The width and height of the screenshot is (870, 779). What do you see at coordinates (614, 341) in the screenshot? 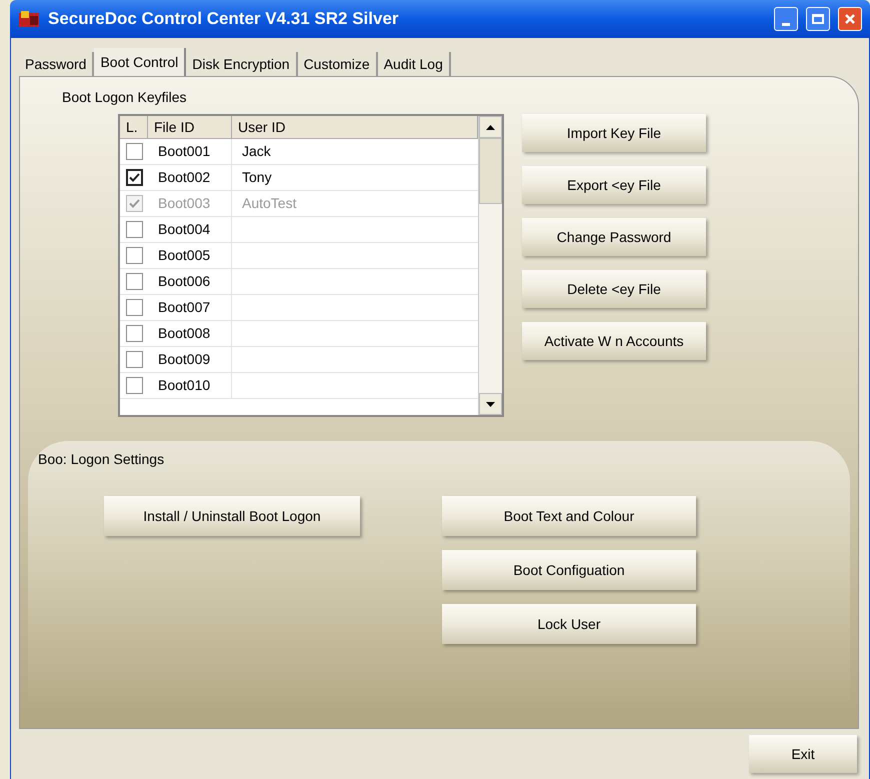
I see `action-button: Activate W n Accounts` at bounding box center [614, 341].